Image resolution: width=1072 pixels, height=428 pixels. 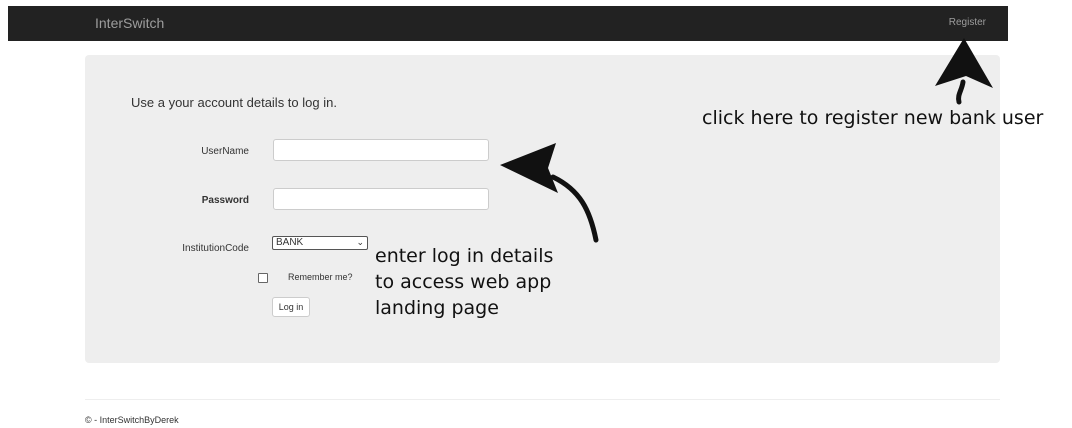 What do you see at coordinates (964, 71) in the screenshot?
I see `up-arrow-icon` at bounding box center [964, 71].